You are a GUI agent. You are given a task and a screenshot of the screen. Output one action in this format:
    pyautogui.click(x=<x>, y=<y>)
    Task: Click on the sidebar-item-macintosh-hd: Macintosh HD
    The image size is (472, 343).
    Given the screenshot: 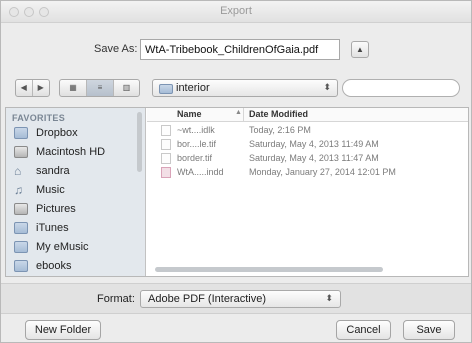 What is the action you would take?
    pyautogui.click(x=78, y=153)
    